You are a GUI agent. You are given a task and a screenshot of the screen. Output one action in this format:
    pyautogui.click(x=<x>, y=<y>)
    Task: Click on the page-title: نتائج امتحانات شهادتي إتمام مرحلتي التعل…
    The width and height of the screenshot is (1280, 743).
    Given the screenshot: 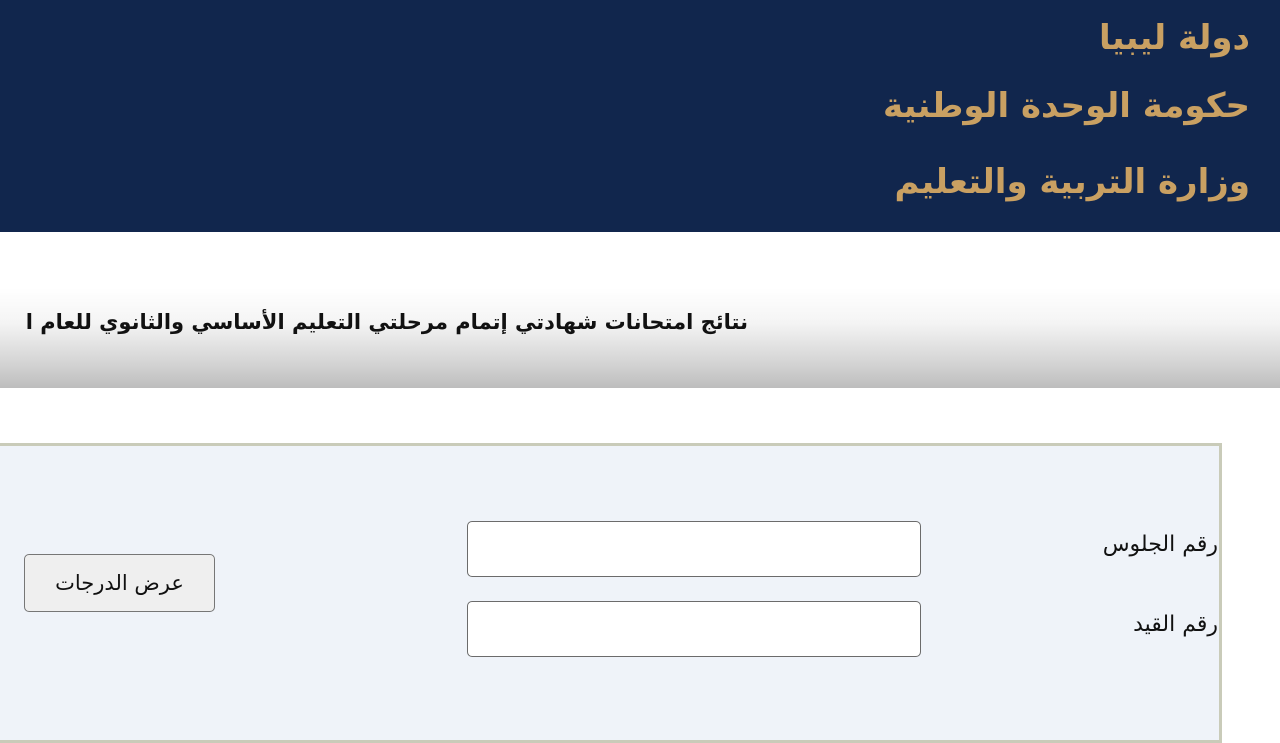 What is the action you would take?
    pyautogui.click(x=386, y=322)
    